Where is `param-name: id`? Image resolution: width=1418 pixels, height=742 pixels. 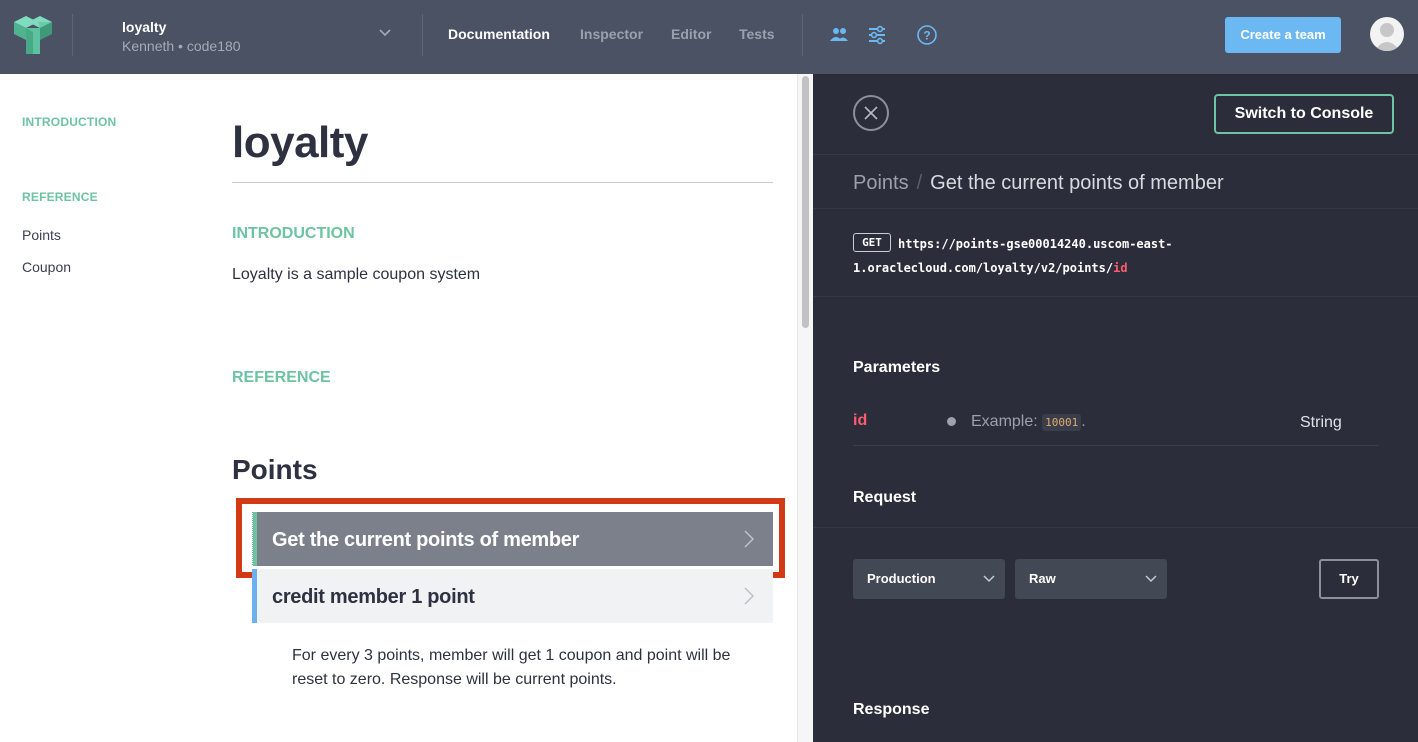
param-name: id is located at coordinates (860, 420).